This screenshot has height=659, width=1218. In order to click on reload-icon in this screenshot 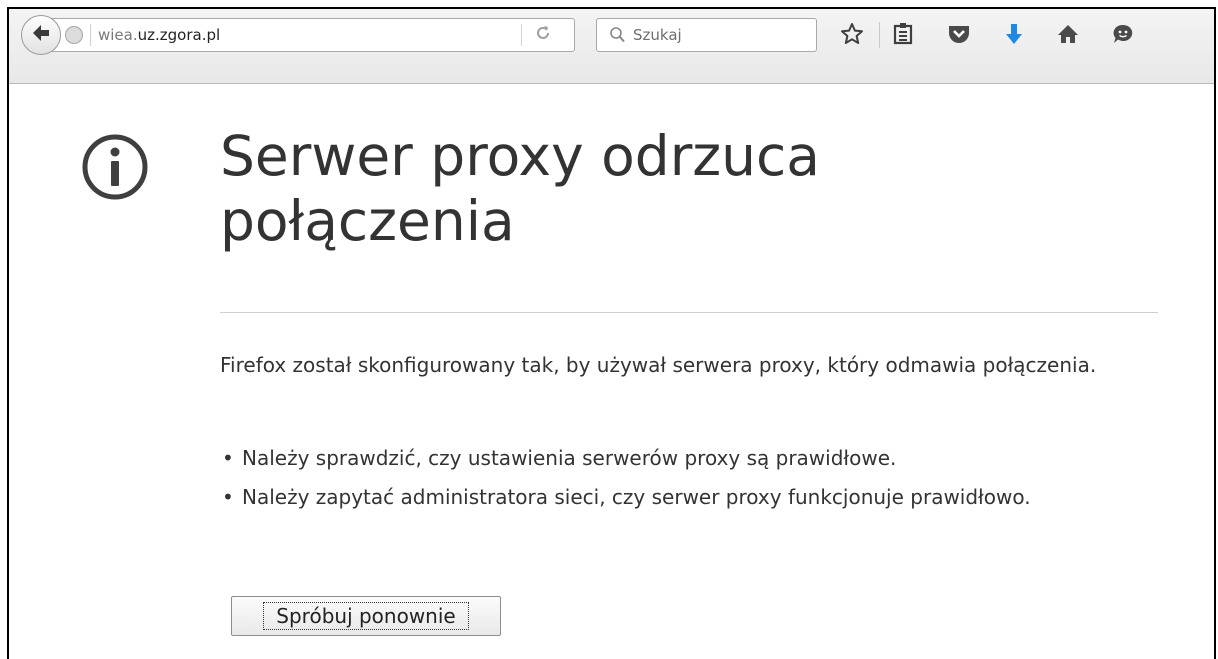, I will do `click(543, 35)`.